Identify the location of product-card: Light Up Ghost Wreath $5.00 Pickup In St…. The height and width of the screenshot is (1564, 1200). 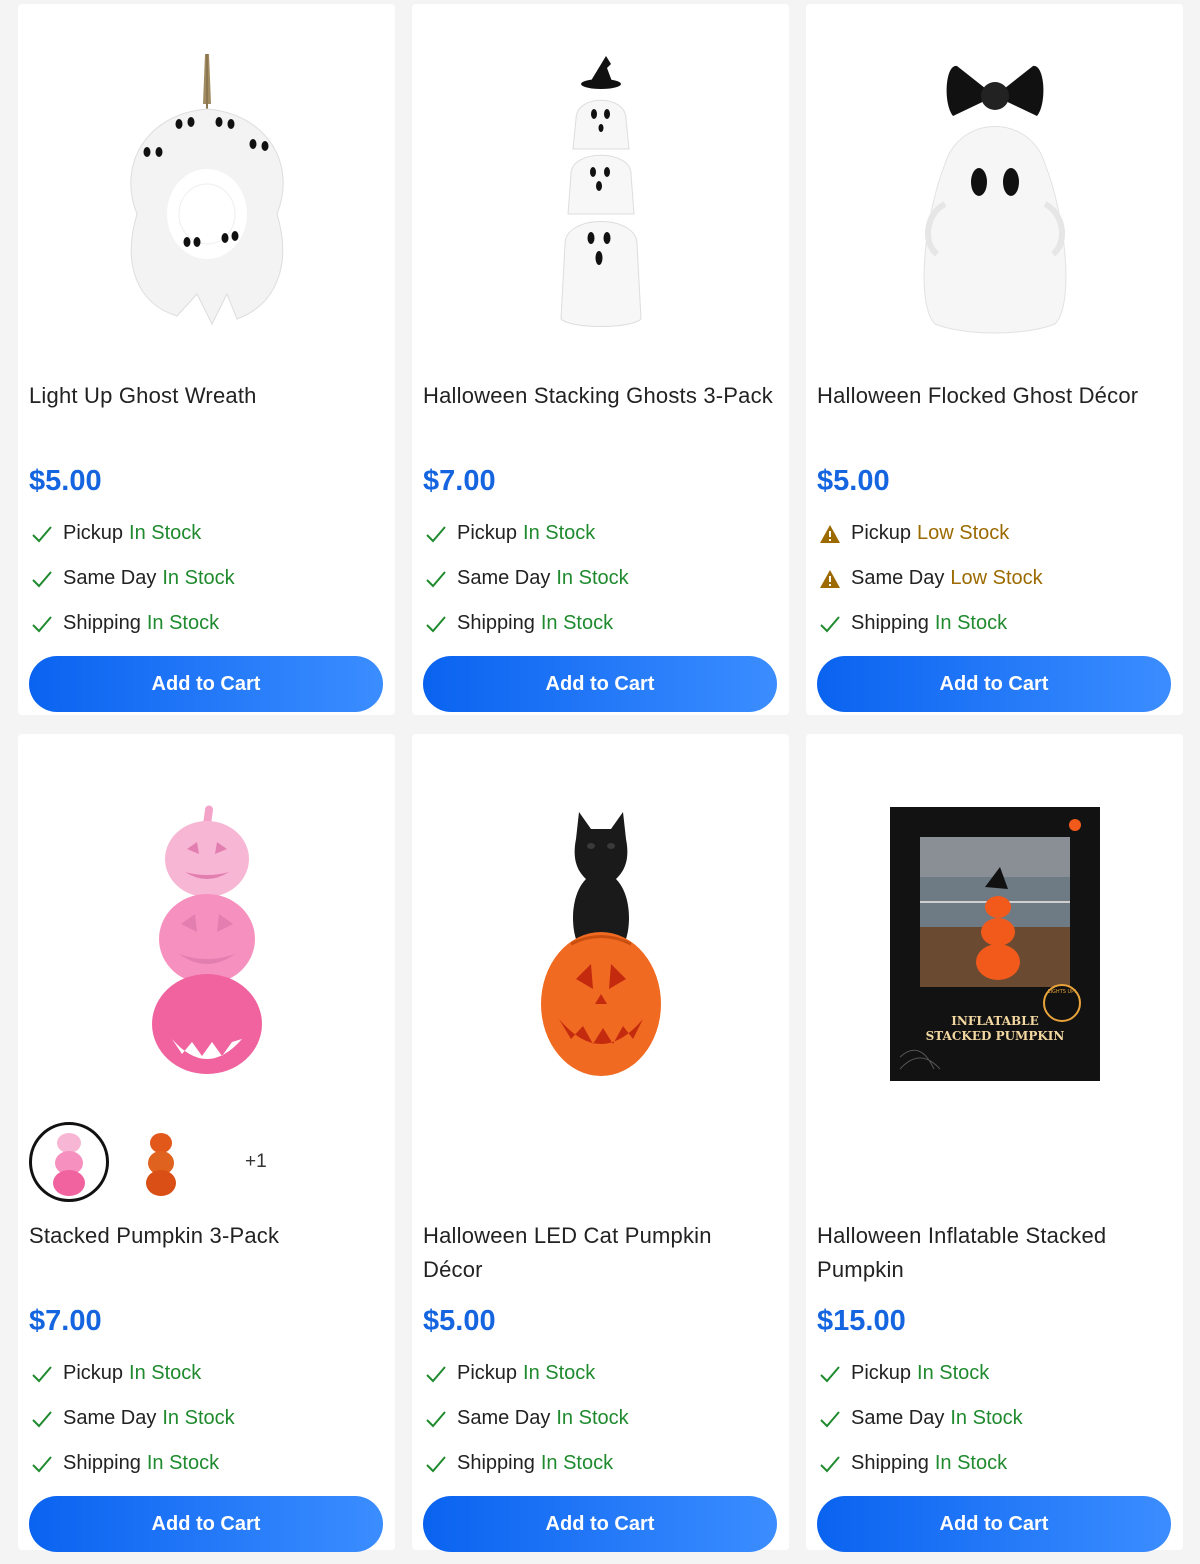
(206, 359).